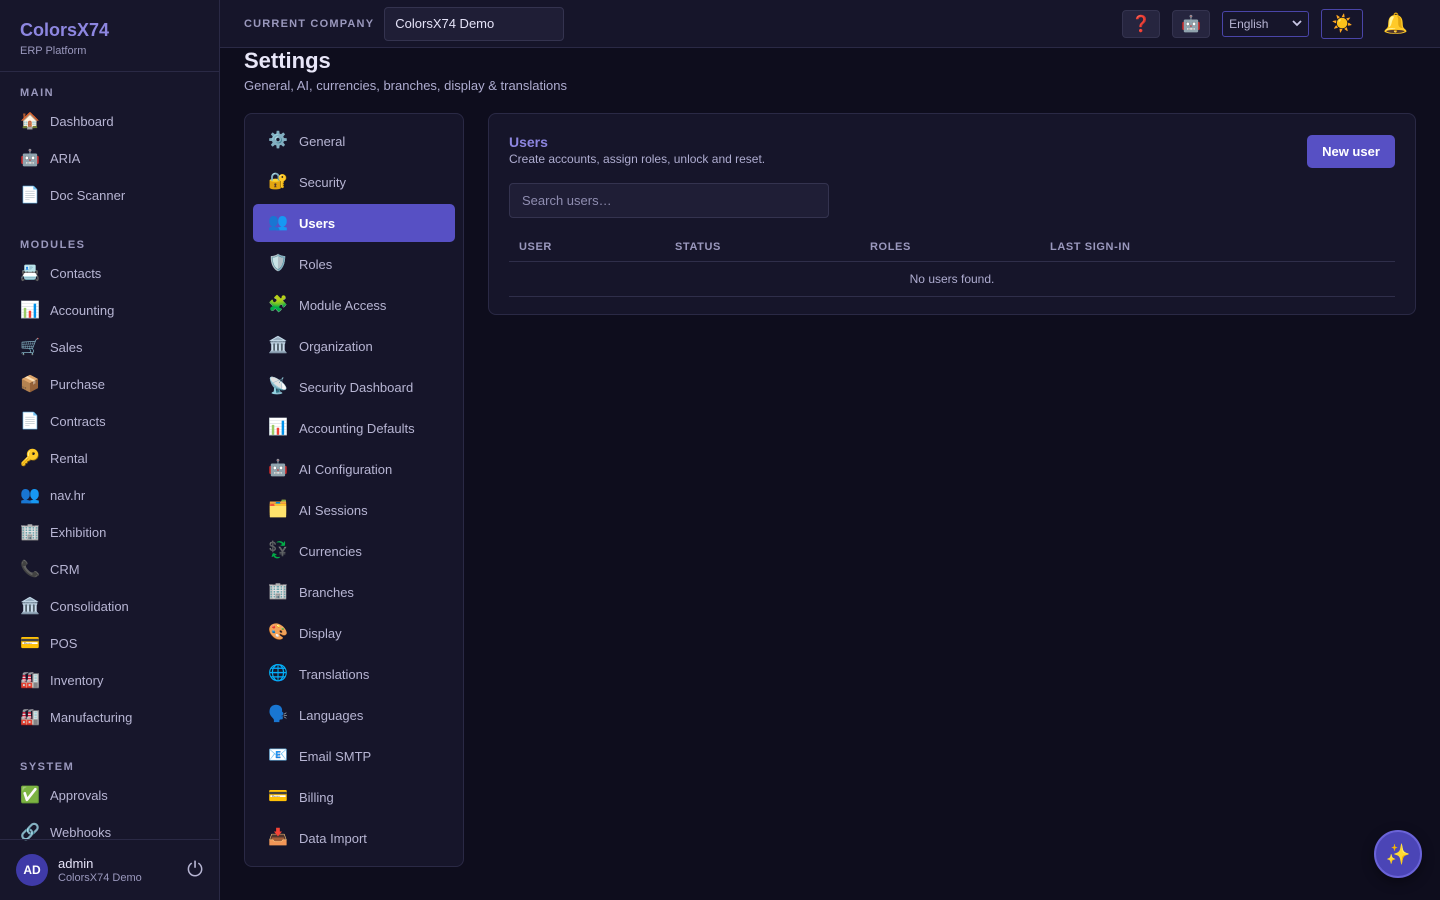 This screenshot has height=900, width=1440. I want to click on settings-tab-languages: 🗣️ Languages, so click(354, 715).